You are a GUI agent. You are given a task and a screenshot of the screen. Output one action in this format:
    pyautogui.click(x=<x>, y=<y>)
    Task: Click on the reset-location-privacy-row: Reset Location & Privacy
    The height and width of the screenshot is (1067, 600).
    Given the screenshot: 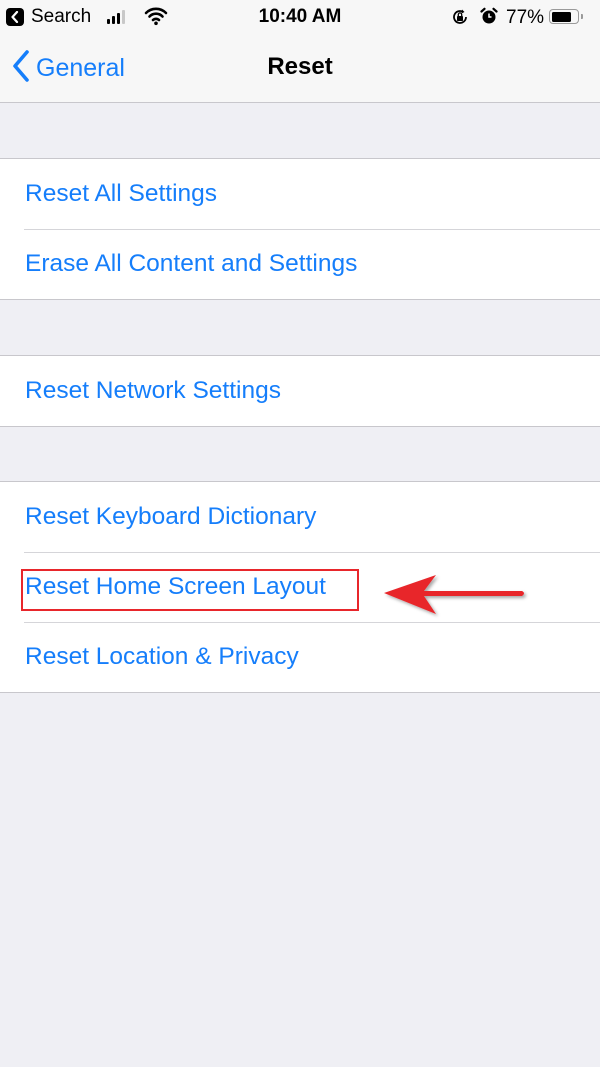 What is the action you would take?
    pyautogui.click(x=300, y=657)
    